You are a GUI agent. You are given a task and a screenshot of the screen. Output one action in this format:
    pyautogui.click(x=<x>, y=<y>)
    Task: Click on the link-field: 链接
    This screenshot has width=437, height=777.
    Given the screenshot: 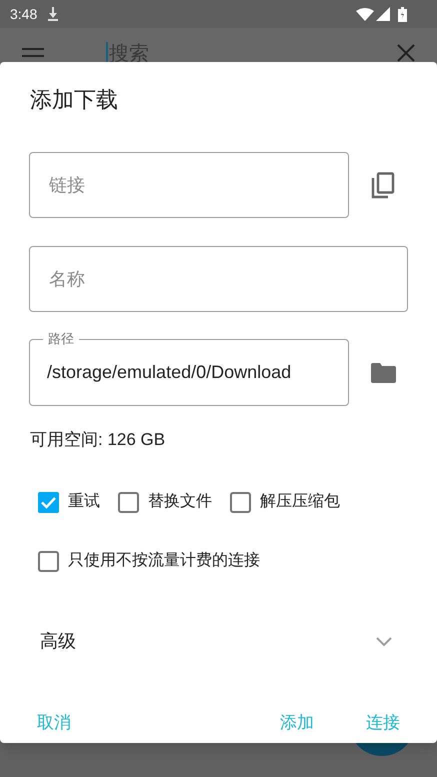 What is the action you would take?
    pyautogui.click(x=189, y=185)
    